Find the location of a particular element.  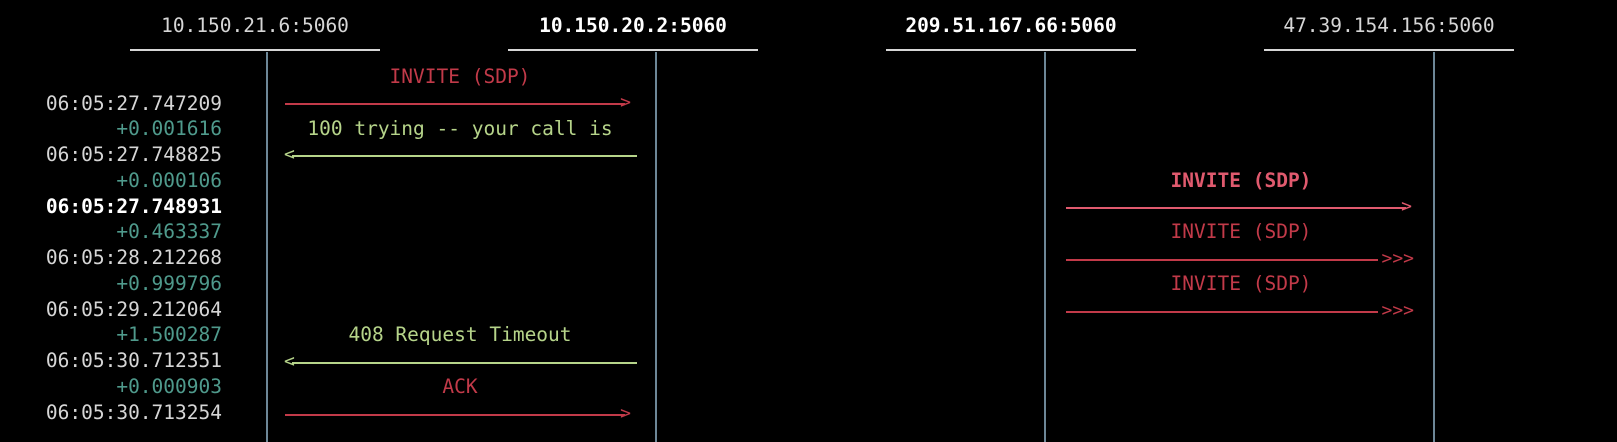

host-header-3: 209.51.167.66:5060 is located at coordinates (1011, 25).